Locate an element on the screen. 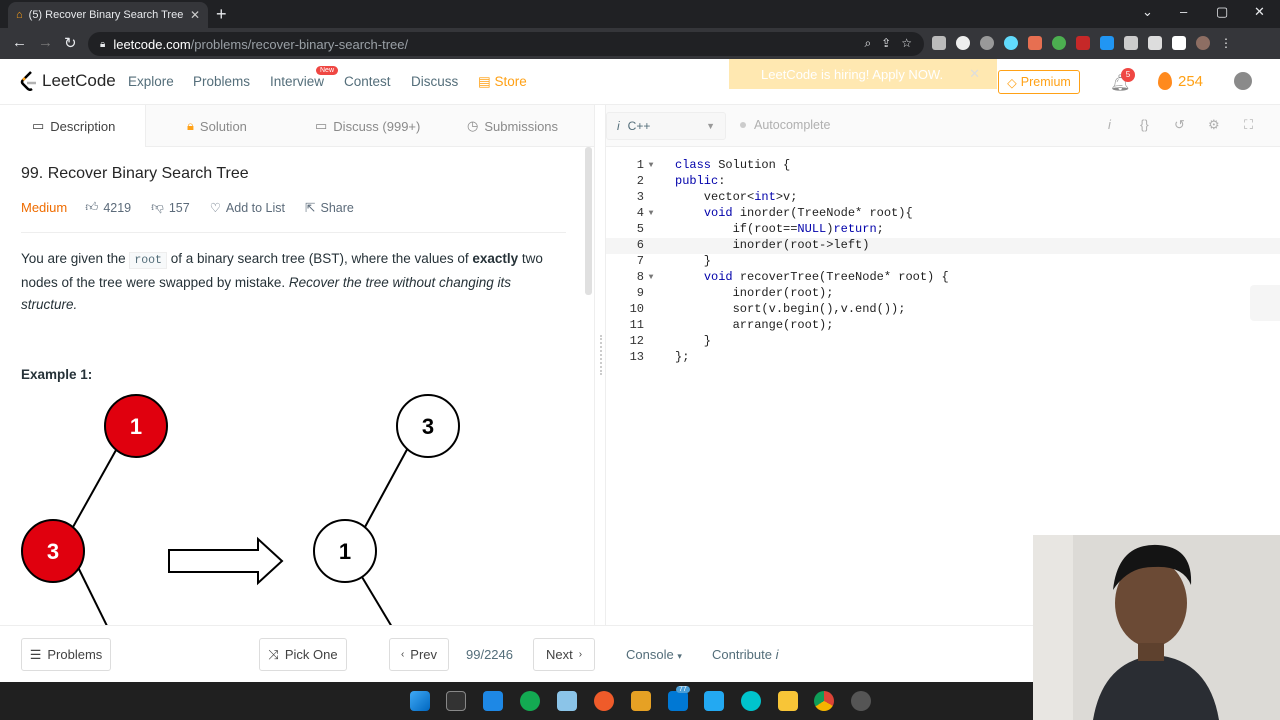 The width and height of the screenshot is (1280, 720). braces-icon: {} is located at coordinates (1144, 124).